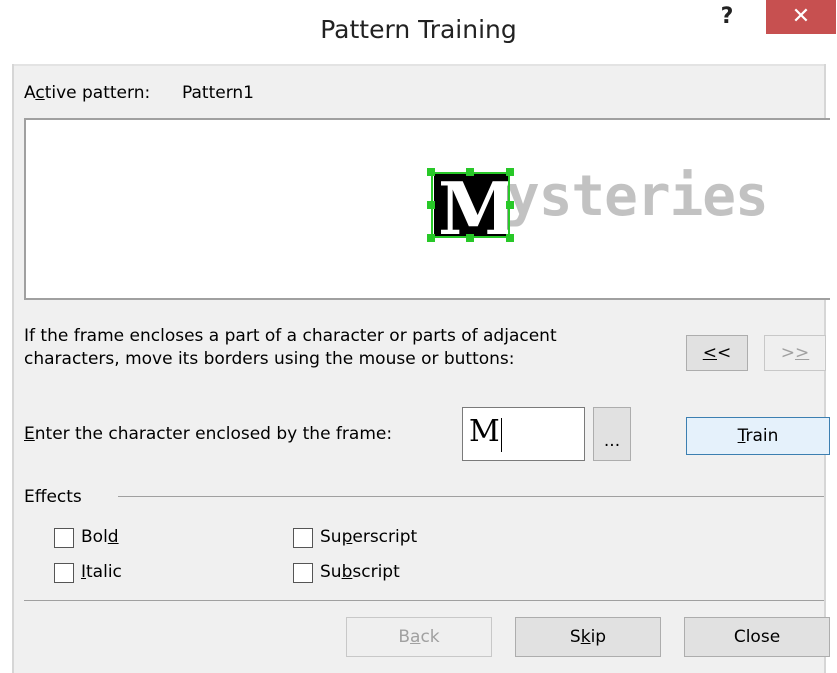  What do you see at coordinates (303, 573) in the screenshot?
I see `subscript-checkbox` at bounding box center [303, 573].